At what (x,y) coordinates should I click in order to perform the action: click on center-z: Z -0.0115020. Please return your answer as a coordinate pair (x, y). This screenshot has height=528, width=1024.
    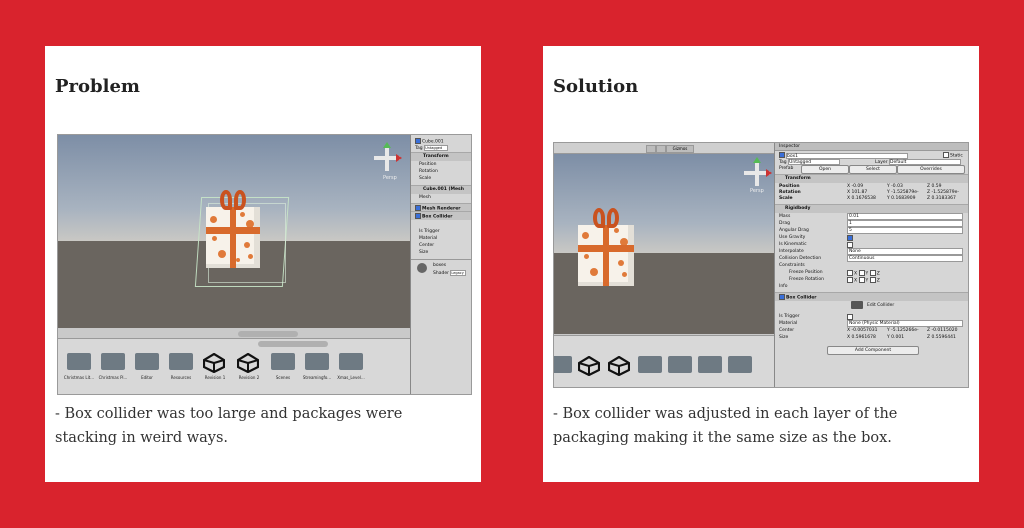
    Looking at the image, I should click on (942, 330).